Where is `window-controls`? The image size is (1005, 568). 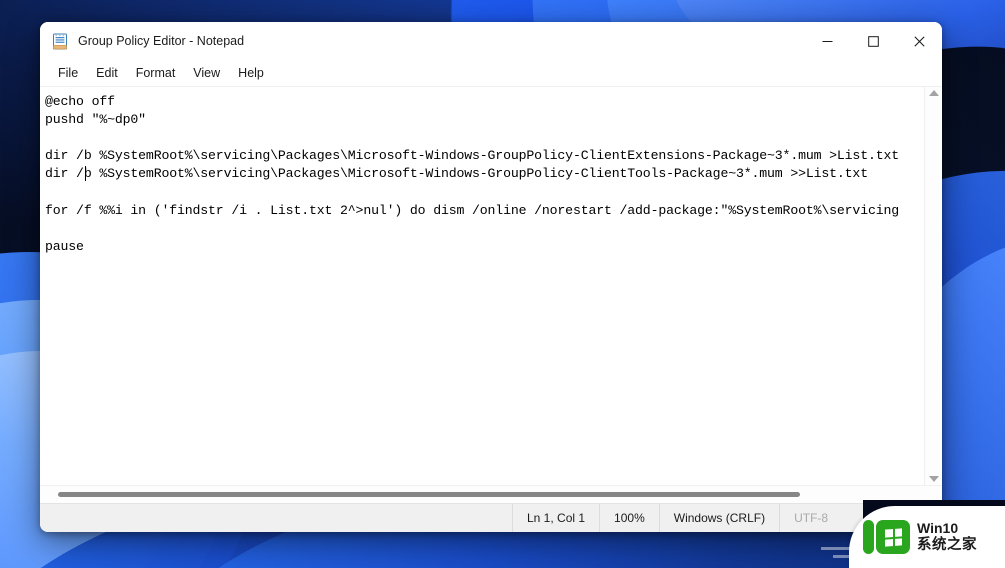
window-controls is located at coordinates (873, 41).